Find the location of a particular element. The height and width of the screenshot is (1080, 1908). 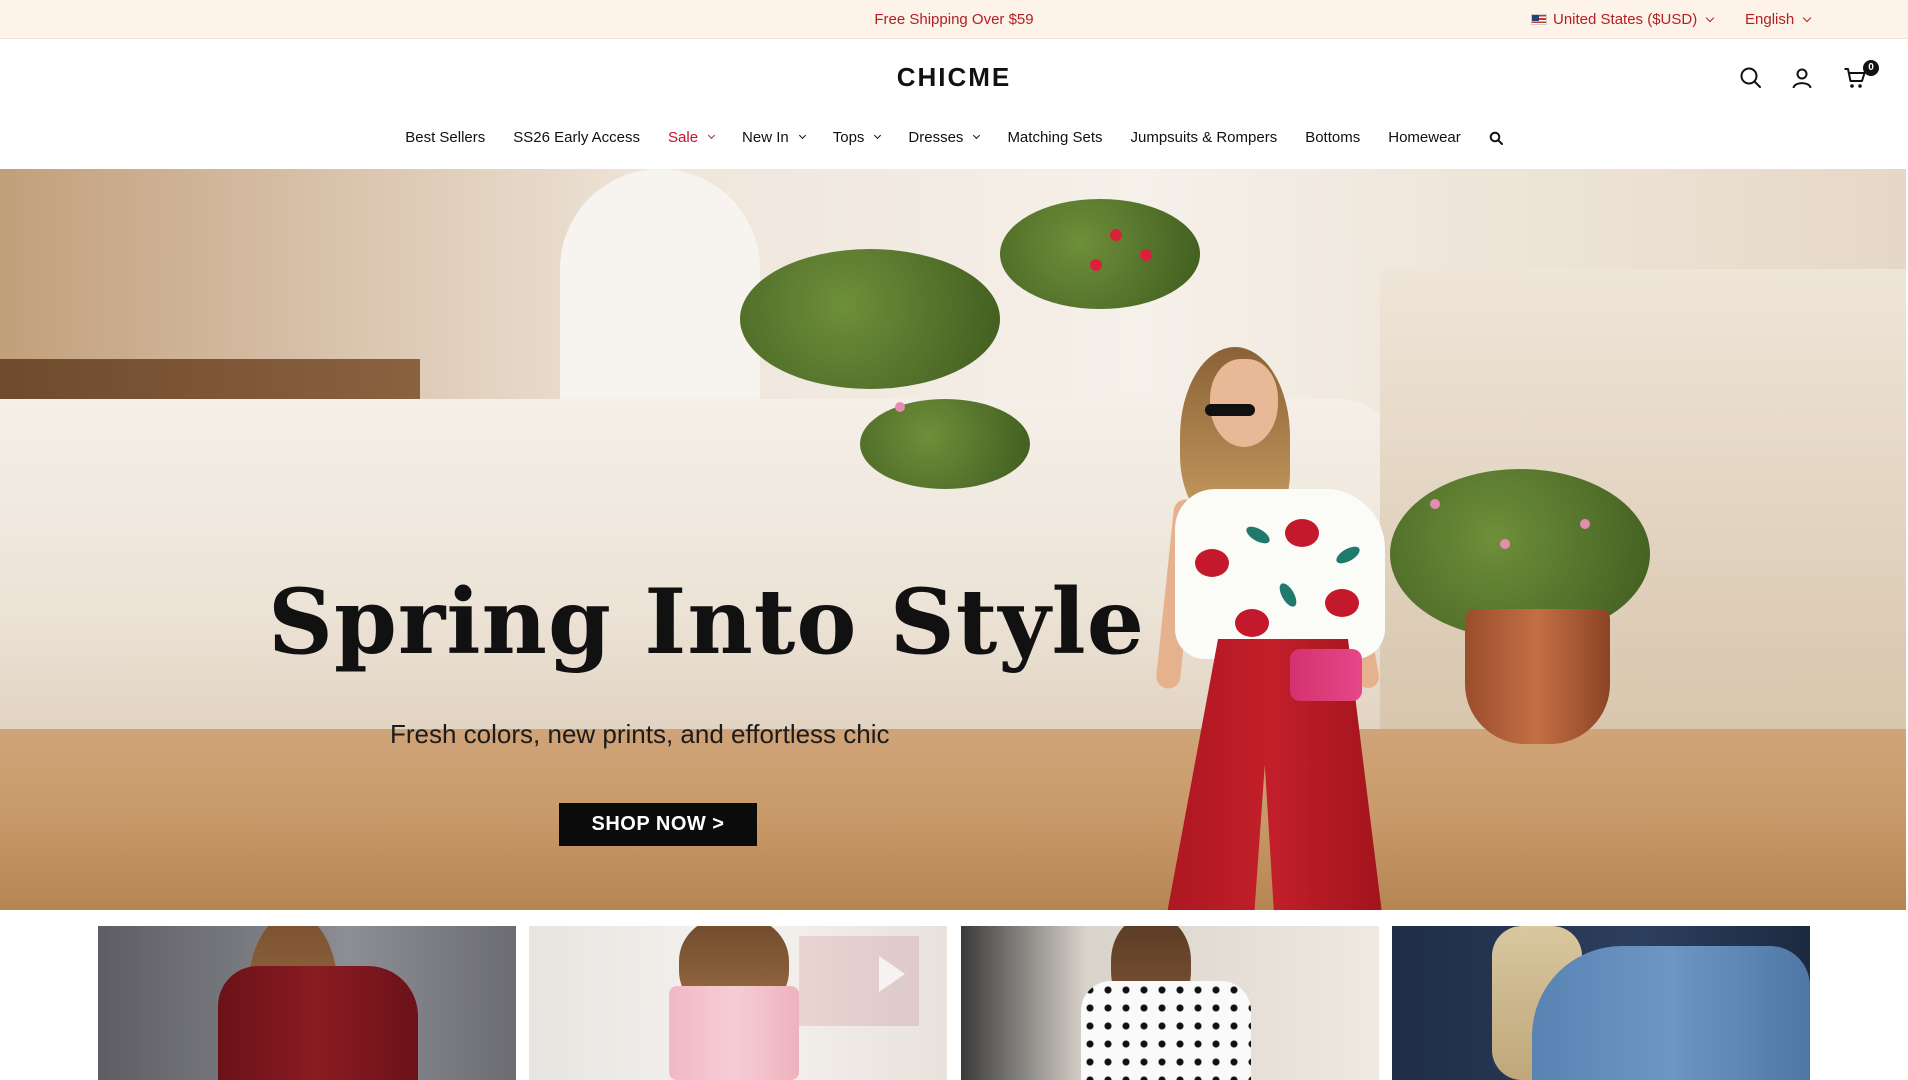

nav-label: Jumpsuits & Rompers is located at coordinates (1204, 137).